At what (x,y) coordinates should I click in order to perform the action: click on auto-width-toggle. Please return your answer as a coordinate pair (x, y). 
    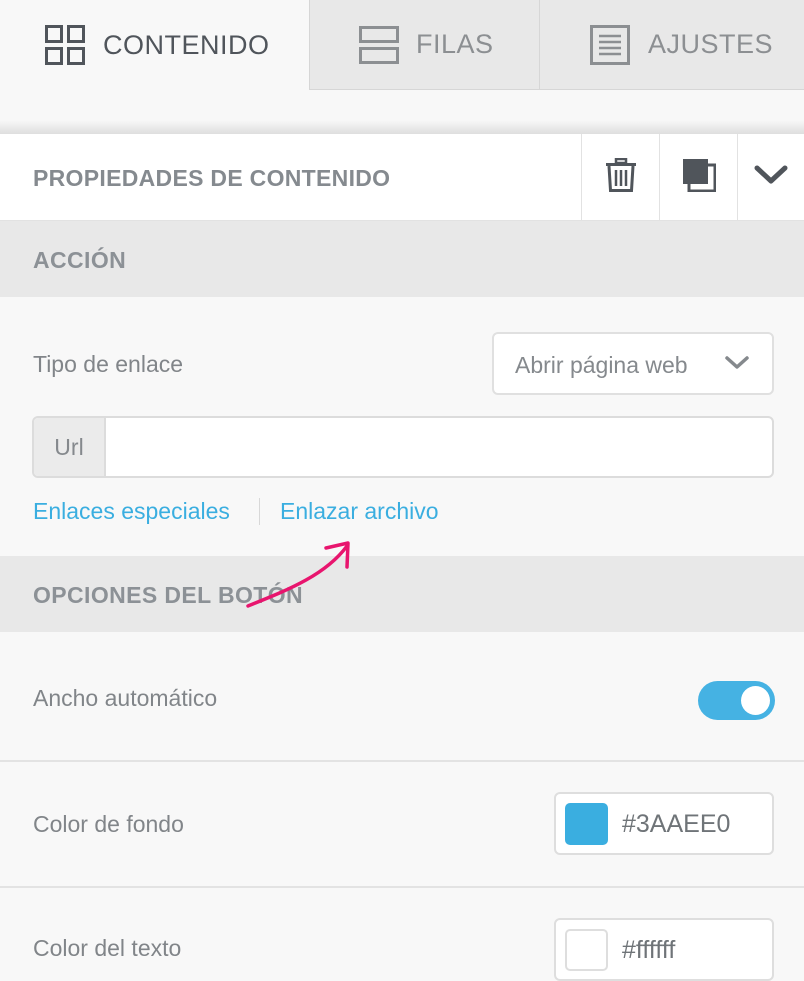
    Looking at the image, I should click on (736, 700).